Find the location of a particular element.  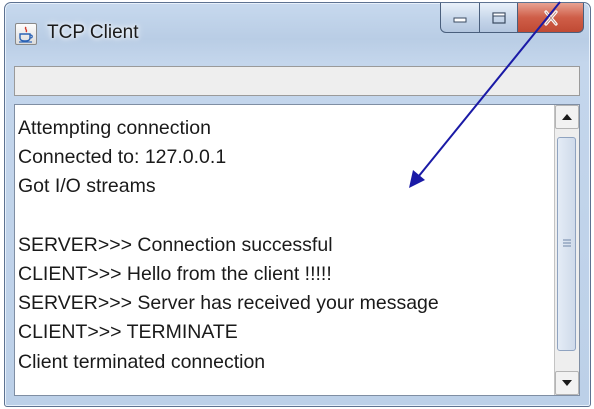

maximize-button is located at coordinates (499, 18).